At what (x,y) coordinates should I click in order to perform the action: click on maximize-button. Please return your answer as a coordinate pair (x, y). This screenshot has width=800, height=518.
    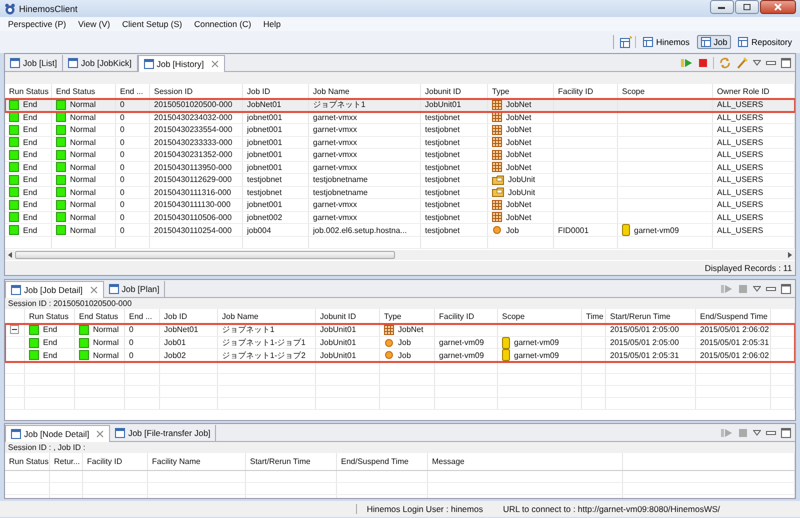
    Looking at the image, I should click on (747, 7).